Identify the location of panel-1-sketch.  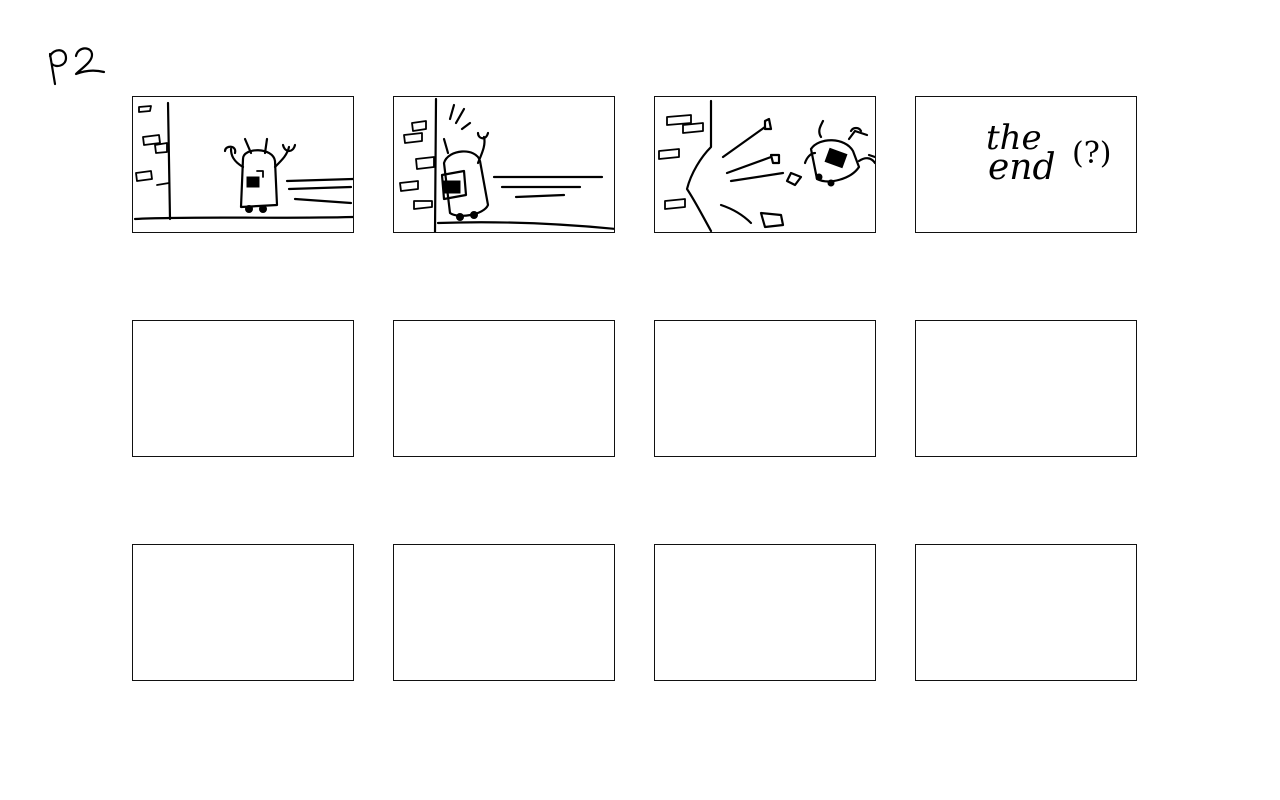
(243, 161).